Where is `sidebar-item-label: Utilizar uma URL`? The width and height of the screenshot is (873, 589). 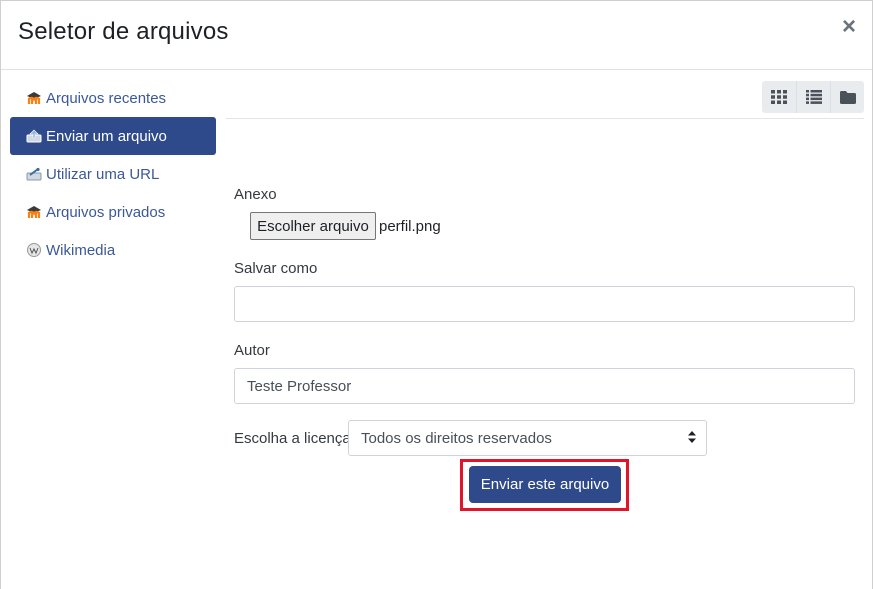 sidebar-item-label: Utilizar uma URL is located at coordinates (103, 174).